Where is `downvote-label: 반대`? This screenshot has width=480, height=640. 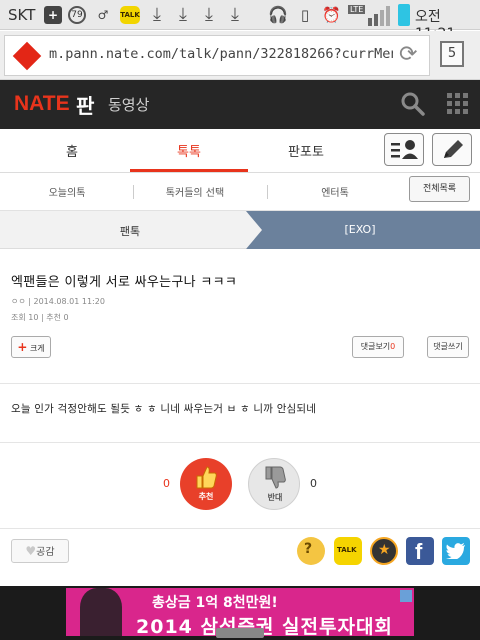
downvote-label: 반대 is located at coordinates (275, 497).